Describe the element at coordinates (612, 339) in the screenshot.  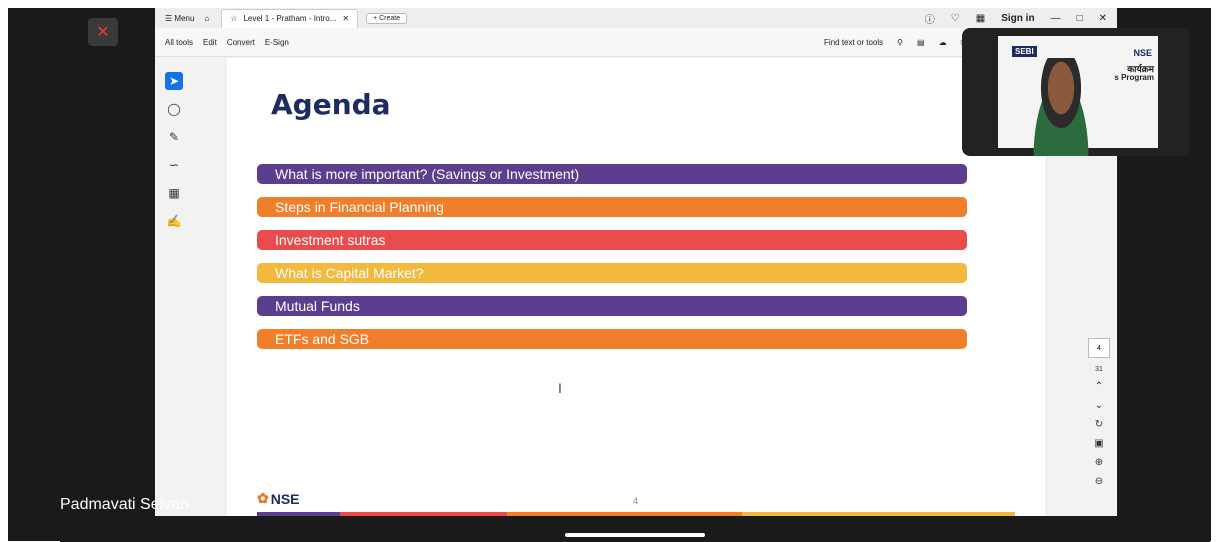
I see `agenda-item-6: ETFs and SGB` at that location.